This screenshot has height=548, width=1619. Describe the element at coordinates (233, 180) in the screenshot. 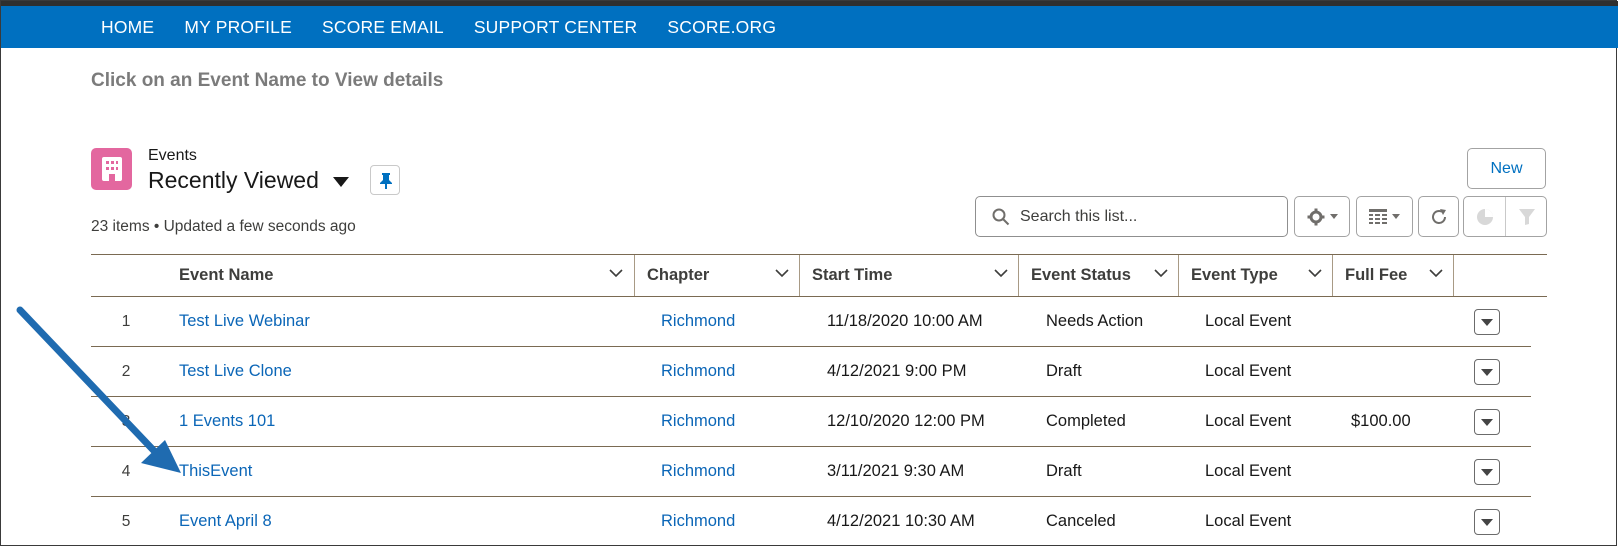

I see `list-view-name: Recently Viewed` at that location.